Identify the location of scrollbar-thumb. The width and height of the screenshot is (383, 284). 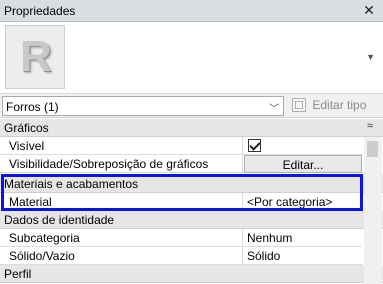
(372, 149).